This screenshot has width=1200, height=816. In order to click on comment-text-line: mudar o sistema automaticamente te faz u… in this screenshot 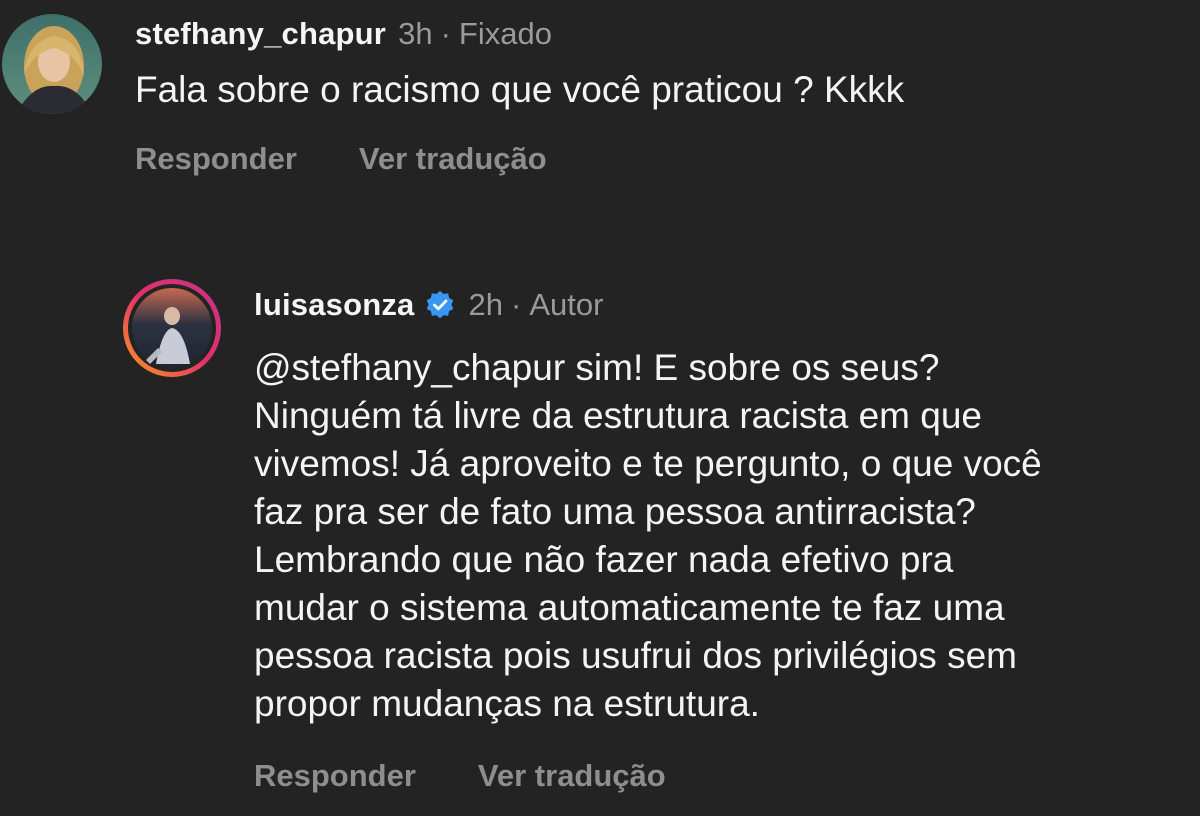, I will do `click(629, 607)`.